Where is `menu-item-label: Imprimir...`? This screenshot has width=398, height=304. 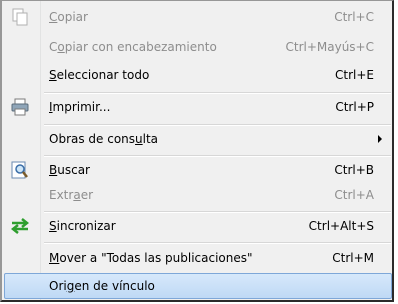
menu-item-label: Imprimir... is located at coordinates (80, 107).